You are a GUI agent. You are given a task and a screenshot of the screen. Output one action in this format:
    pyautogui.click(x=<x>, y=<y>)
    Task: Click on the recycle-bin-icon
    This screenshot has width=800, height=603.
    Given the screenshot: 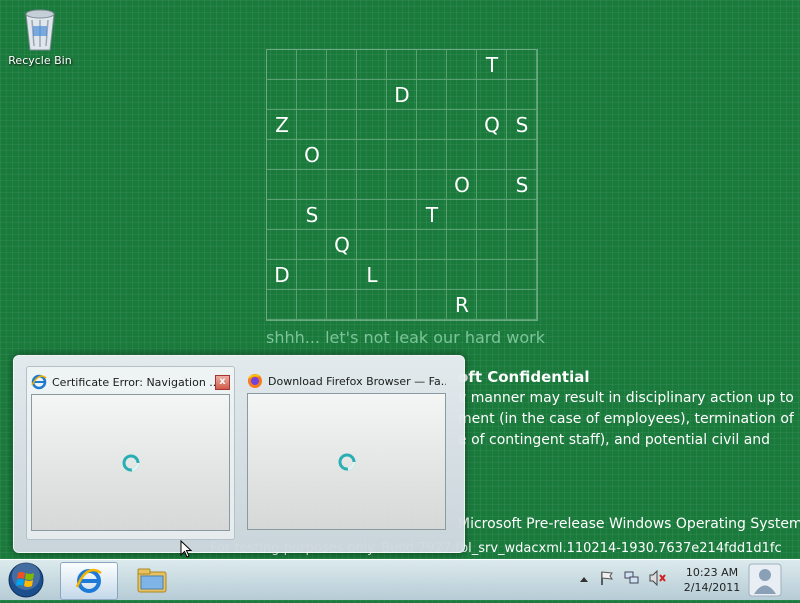 What is the action you would take?
    pyautogui.click(x=40, y=30)
    